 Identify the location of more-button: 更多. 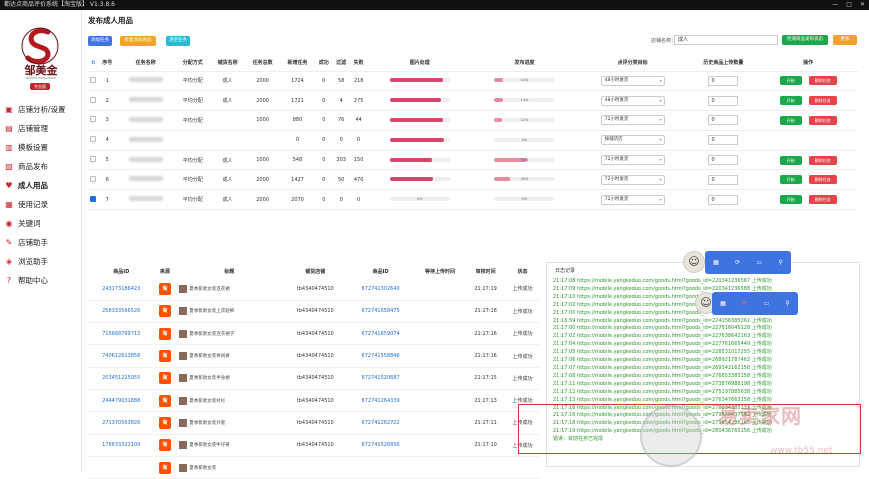
(845, 40).